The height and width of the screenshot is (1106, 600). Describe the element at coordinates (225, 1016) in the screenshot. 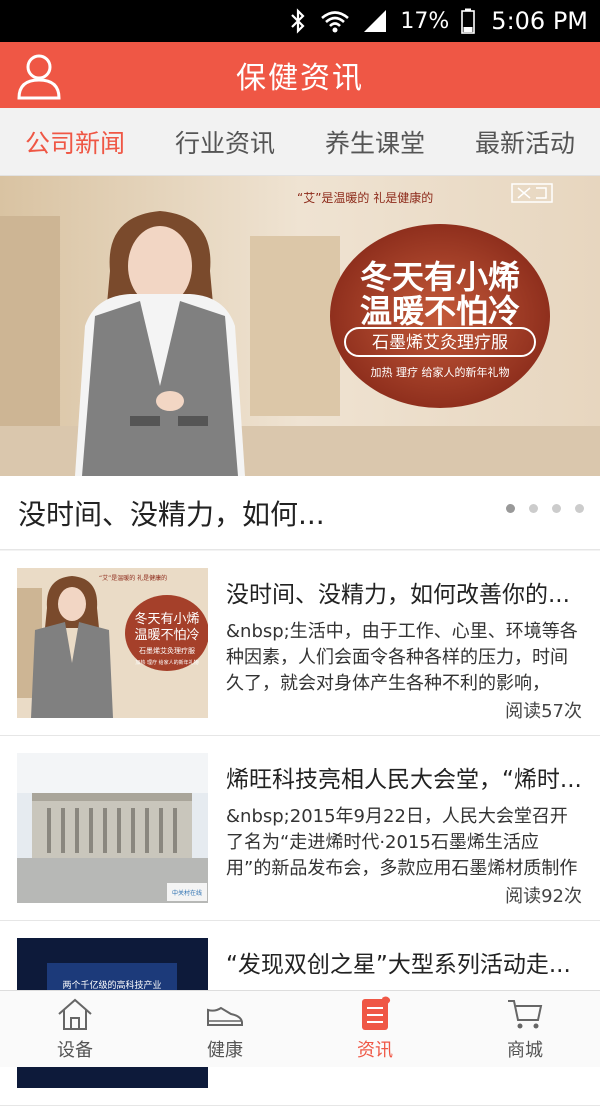

I see `shoe-icon` at that location.